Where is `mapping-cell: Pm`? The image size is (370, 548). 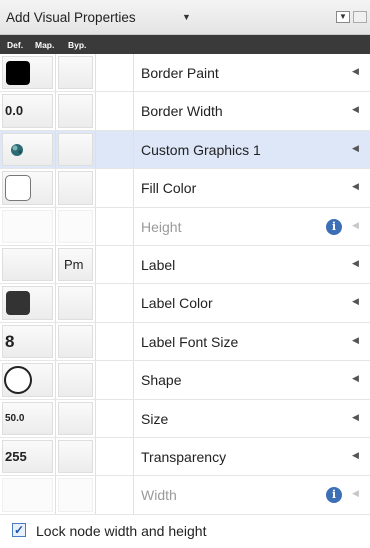
mapping-cell: Pm is located at coordinates (76, 264).